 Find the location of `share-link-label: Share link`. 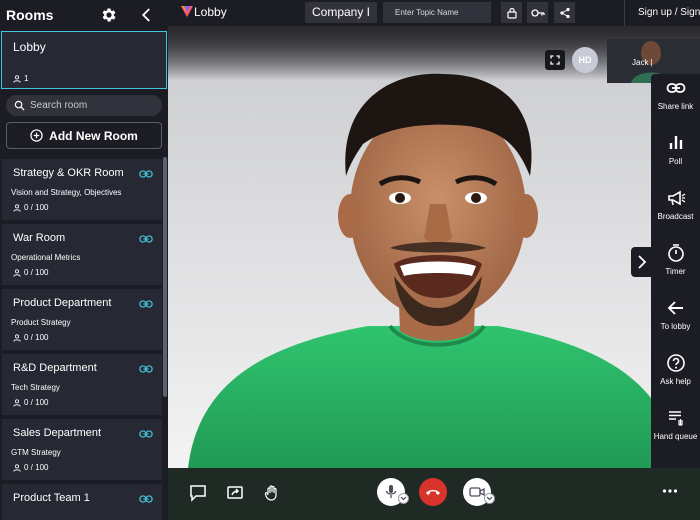

share-link-label: Share link is located at coordinates (675, 106).